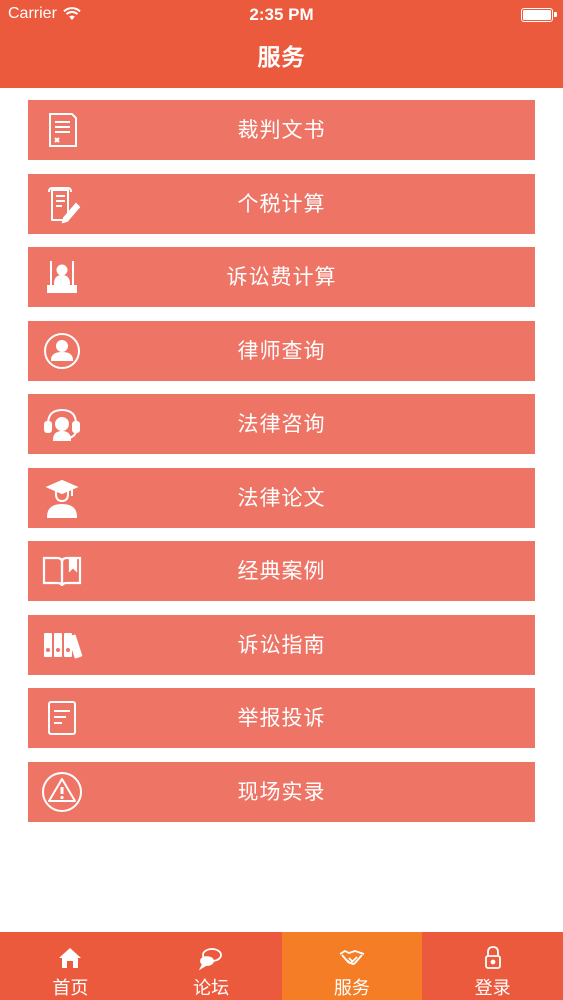  Describe the element at coordinates (281, 44) in the screenshot. I see `navigation-bar: Carrier 2:35 PM 服务` at that location.